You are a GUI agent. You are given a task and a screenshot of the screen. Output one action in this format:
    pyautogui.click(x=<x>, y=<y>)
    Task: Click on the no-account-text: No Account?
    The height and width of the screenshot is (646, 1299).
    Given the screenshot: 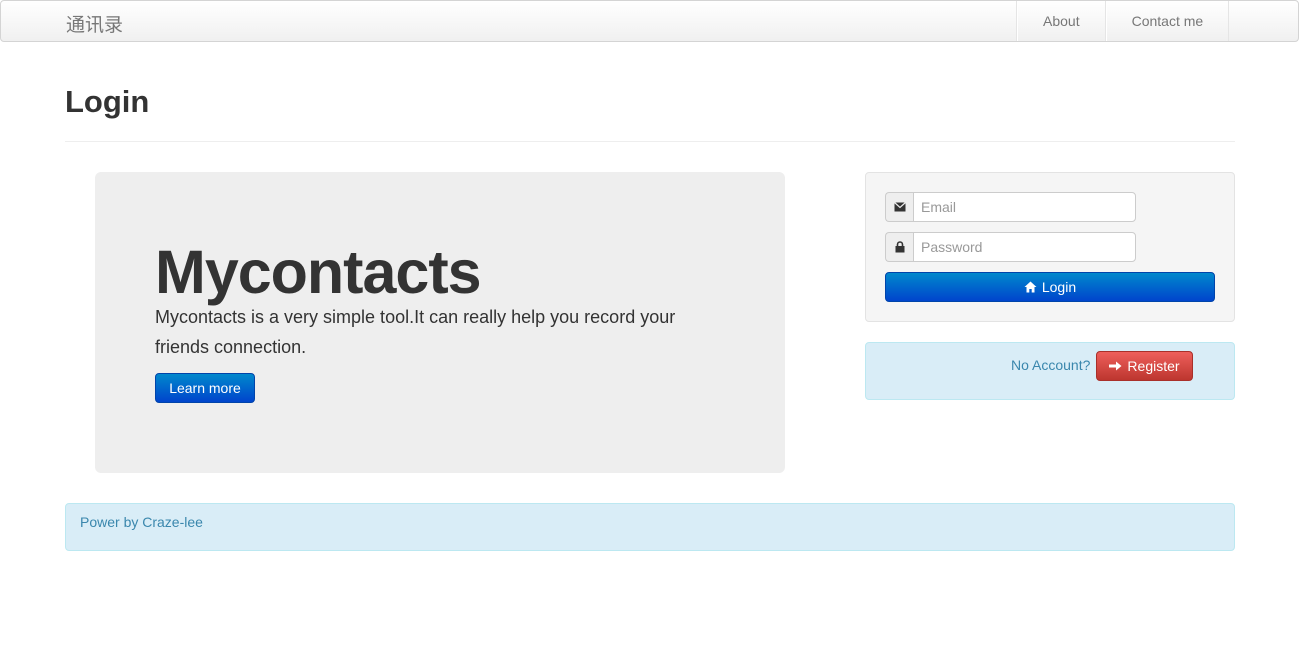 What is the action you would take?
    pyautogui.click(x=1051, y=365)
    